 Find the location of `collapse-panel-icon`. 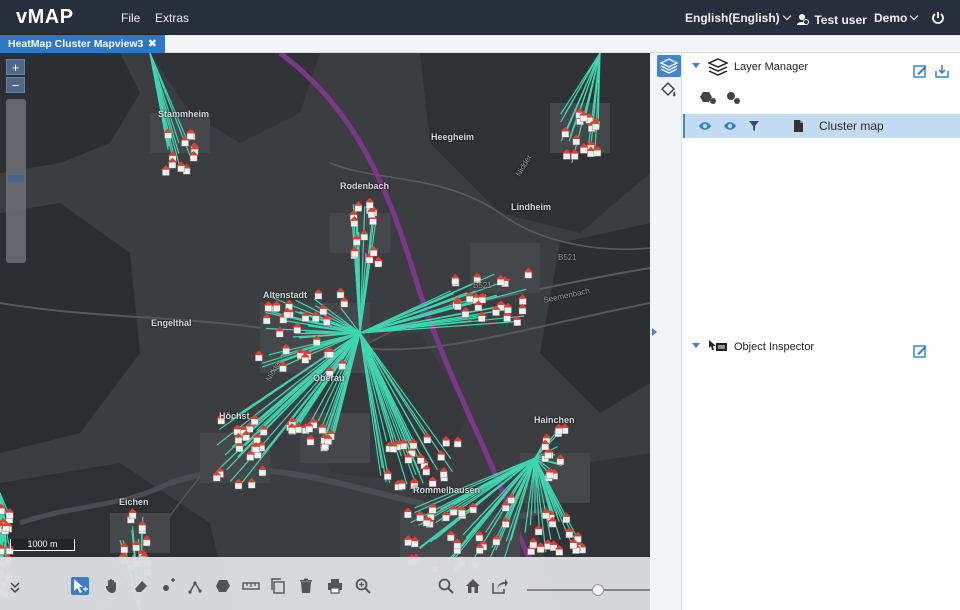

collapse-panel-icon is located at coordinates (654, 332).